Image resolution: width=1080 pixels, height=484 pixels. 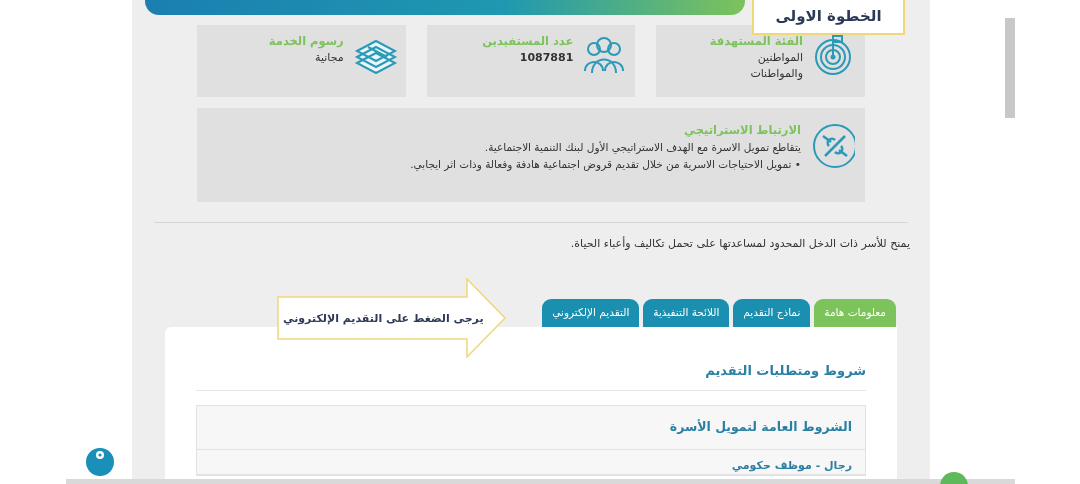 I want to click on description-text: يمنح للأسر ذات الدخل المحدود لمساعدتها على تحمل تكاليف وأعباء الحياة., so click(x=739, y=244).